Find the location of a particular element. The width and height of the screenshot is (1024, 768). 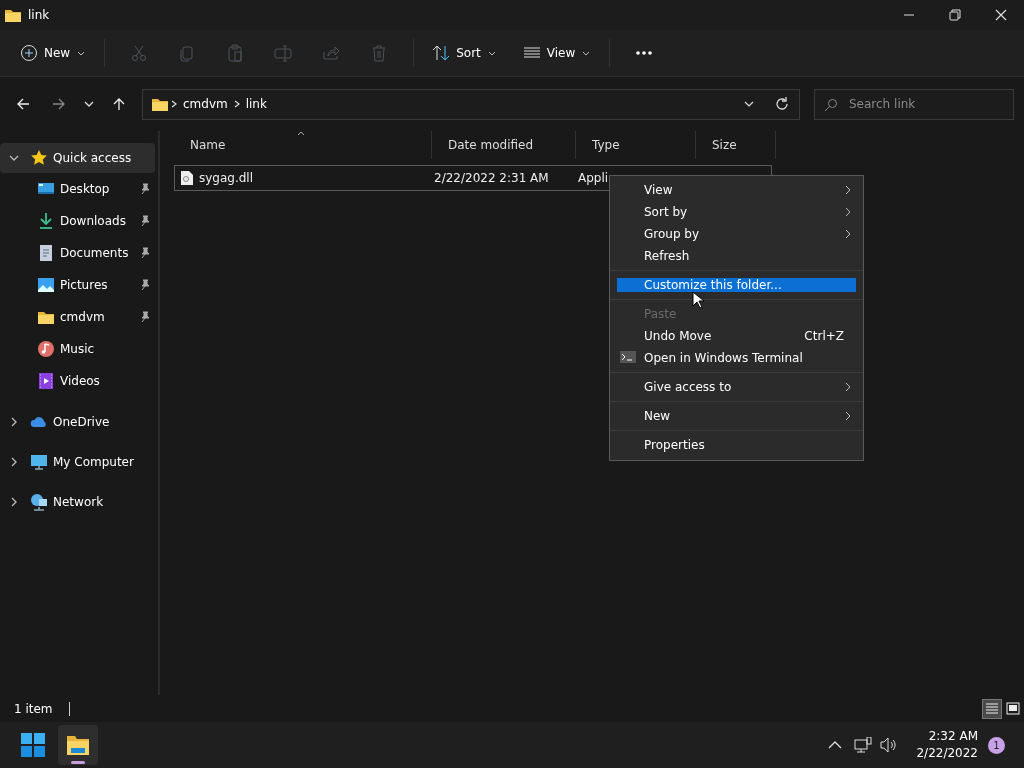

menu-item: Group by is located at coordinates (736, 234).